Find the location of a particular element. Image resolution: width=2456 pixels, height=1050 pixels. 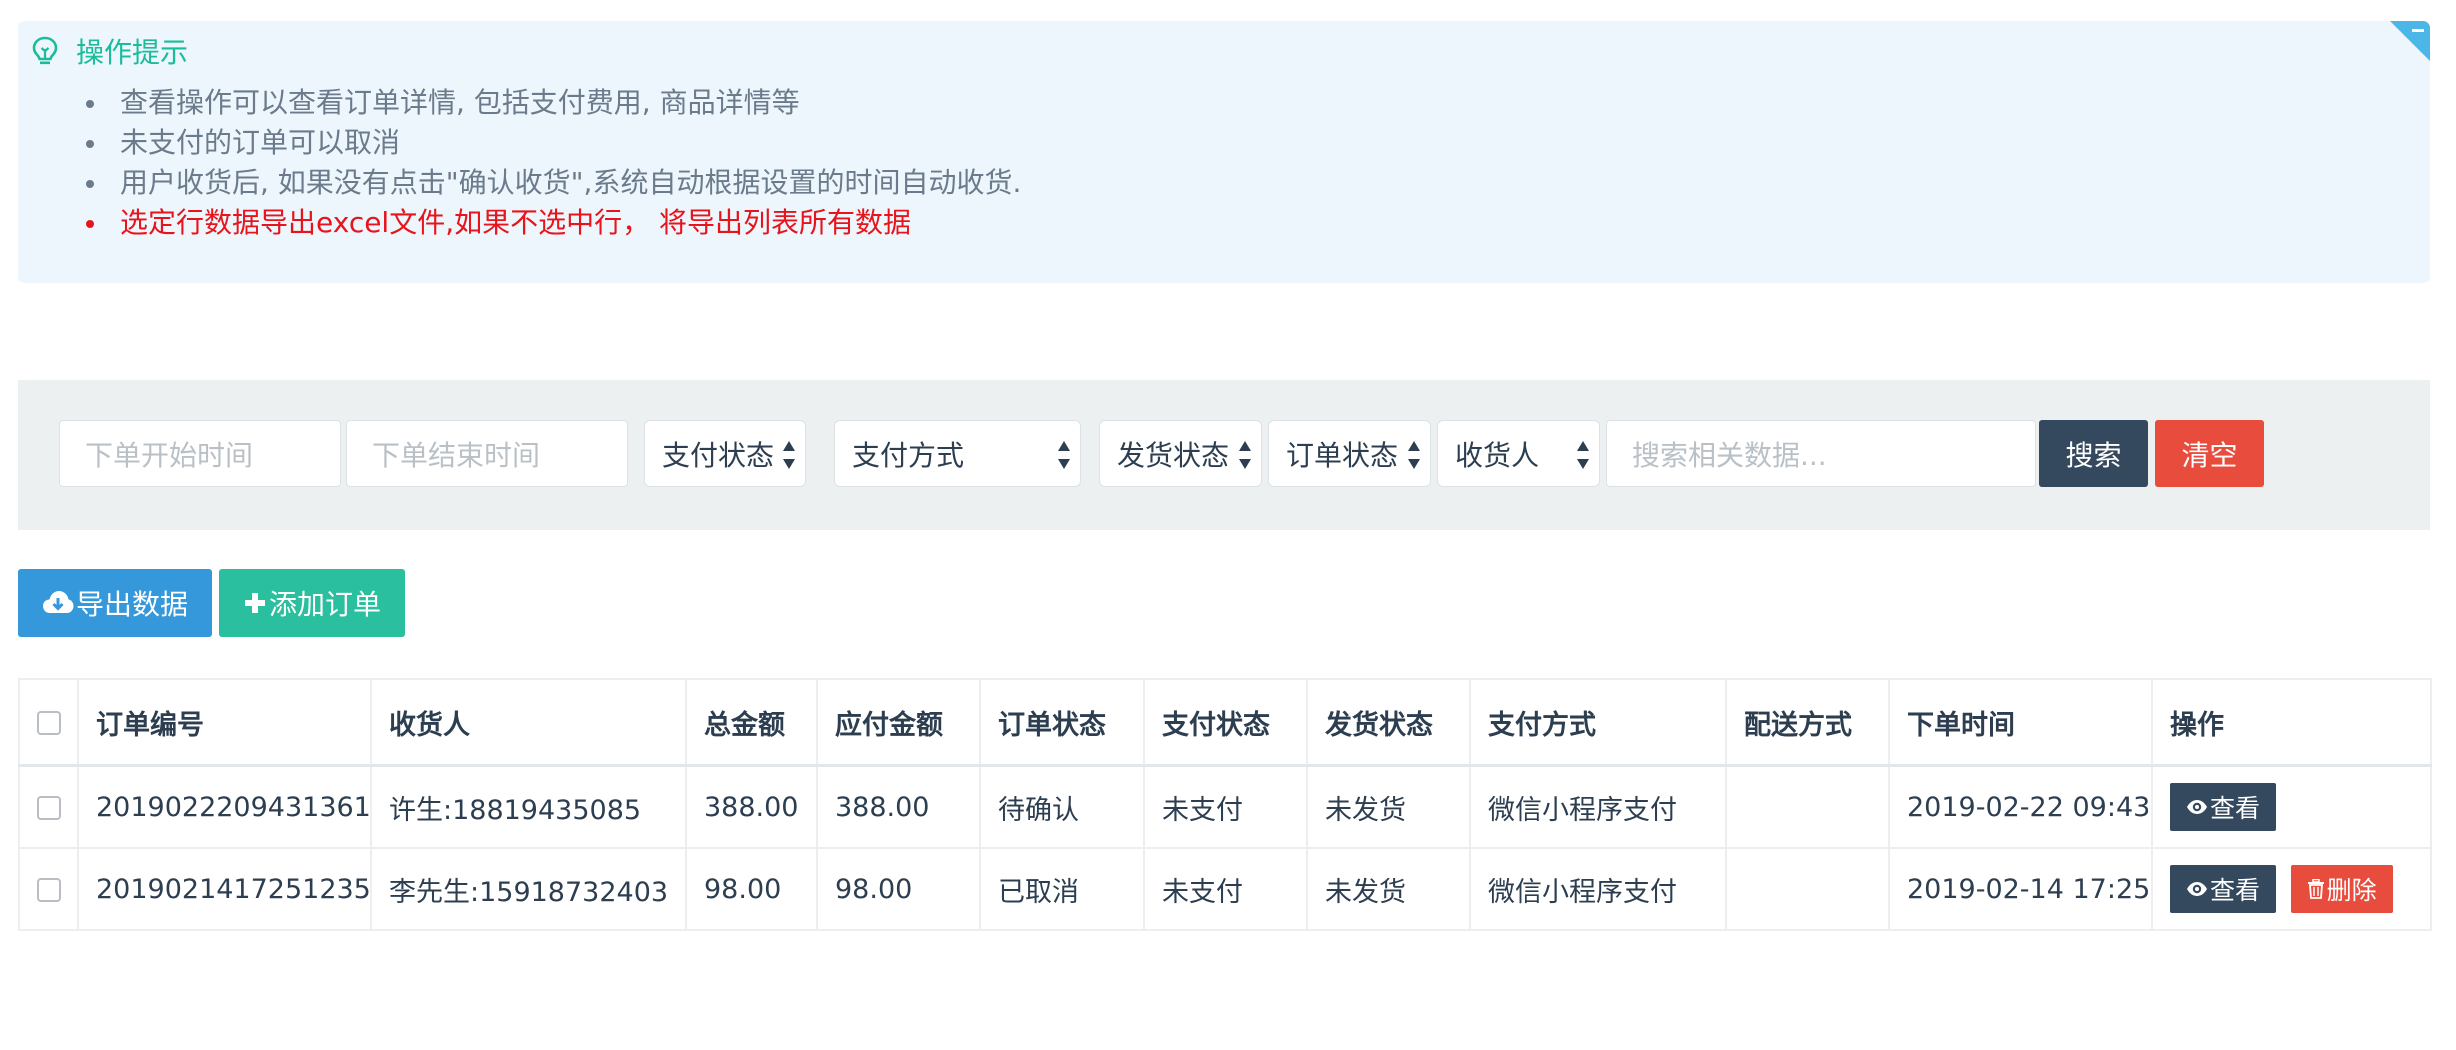

tip-item: 用户收货后, 如果没有点击"确认收货",系统自动根据设置的时间自动收货. is located at coordinates (553, 183).